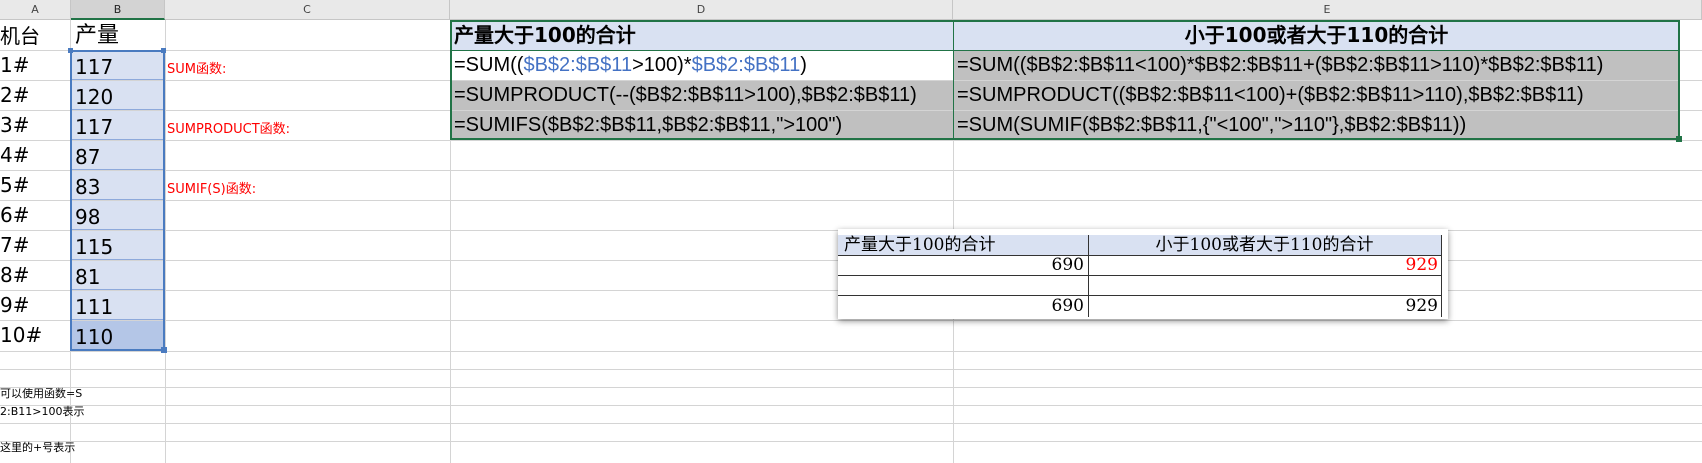  What do you see at coordinates (35, 36) in the screenshot?
I see `cell-a1: 机台` at bounding box center [35, 36].